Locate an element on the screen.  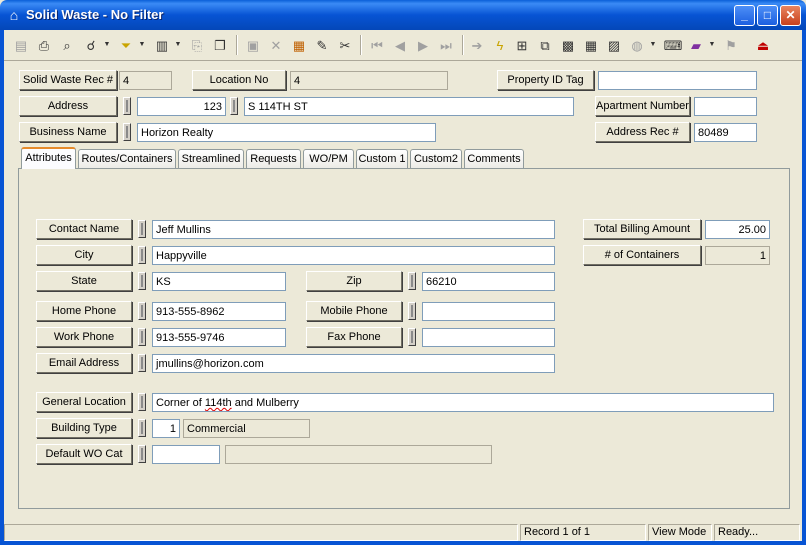
tab-wo-pm: WO/PM is located at coordinates (328, 158).